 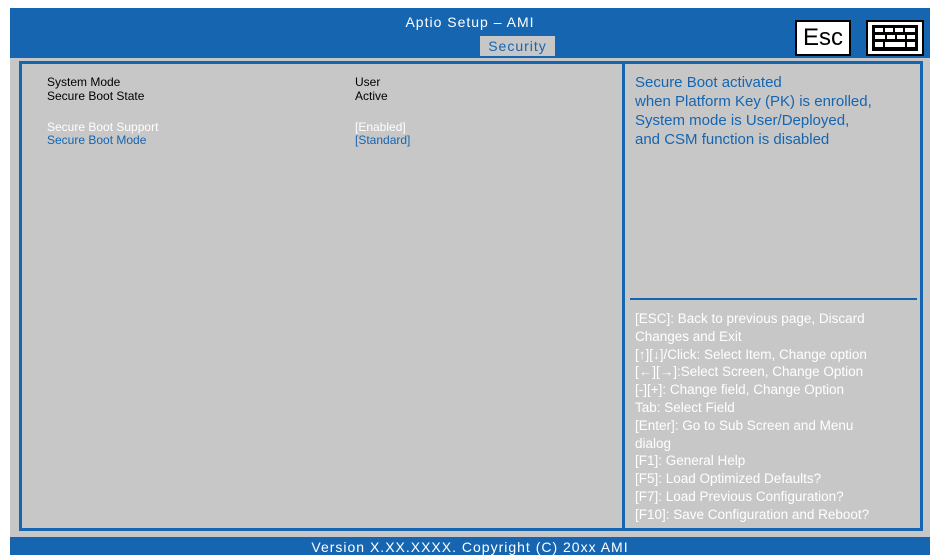 I want to click on key-help-line: [←][→]:Select Screen, Change Option, so click(x=749, y=372).